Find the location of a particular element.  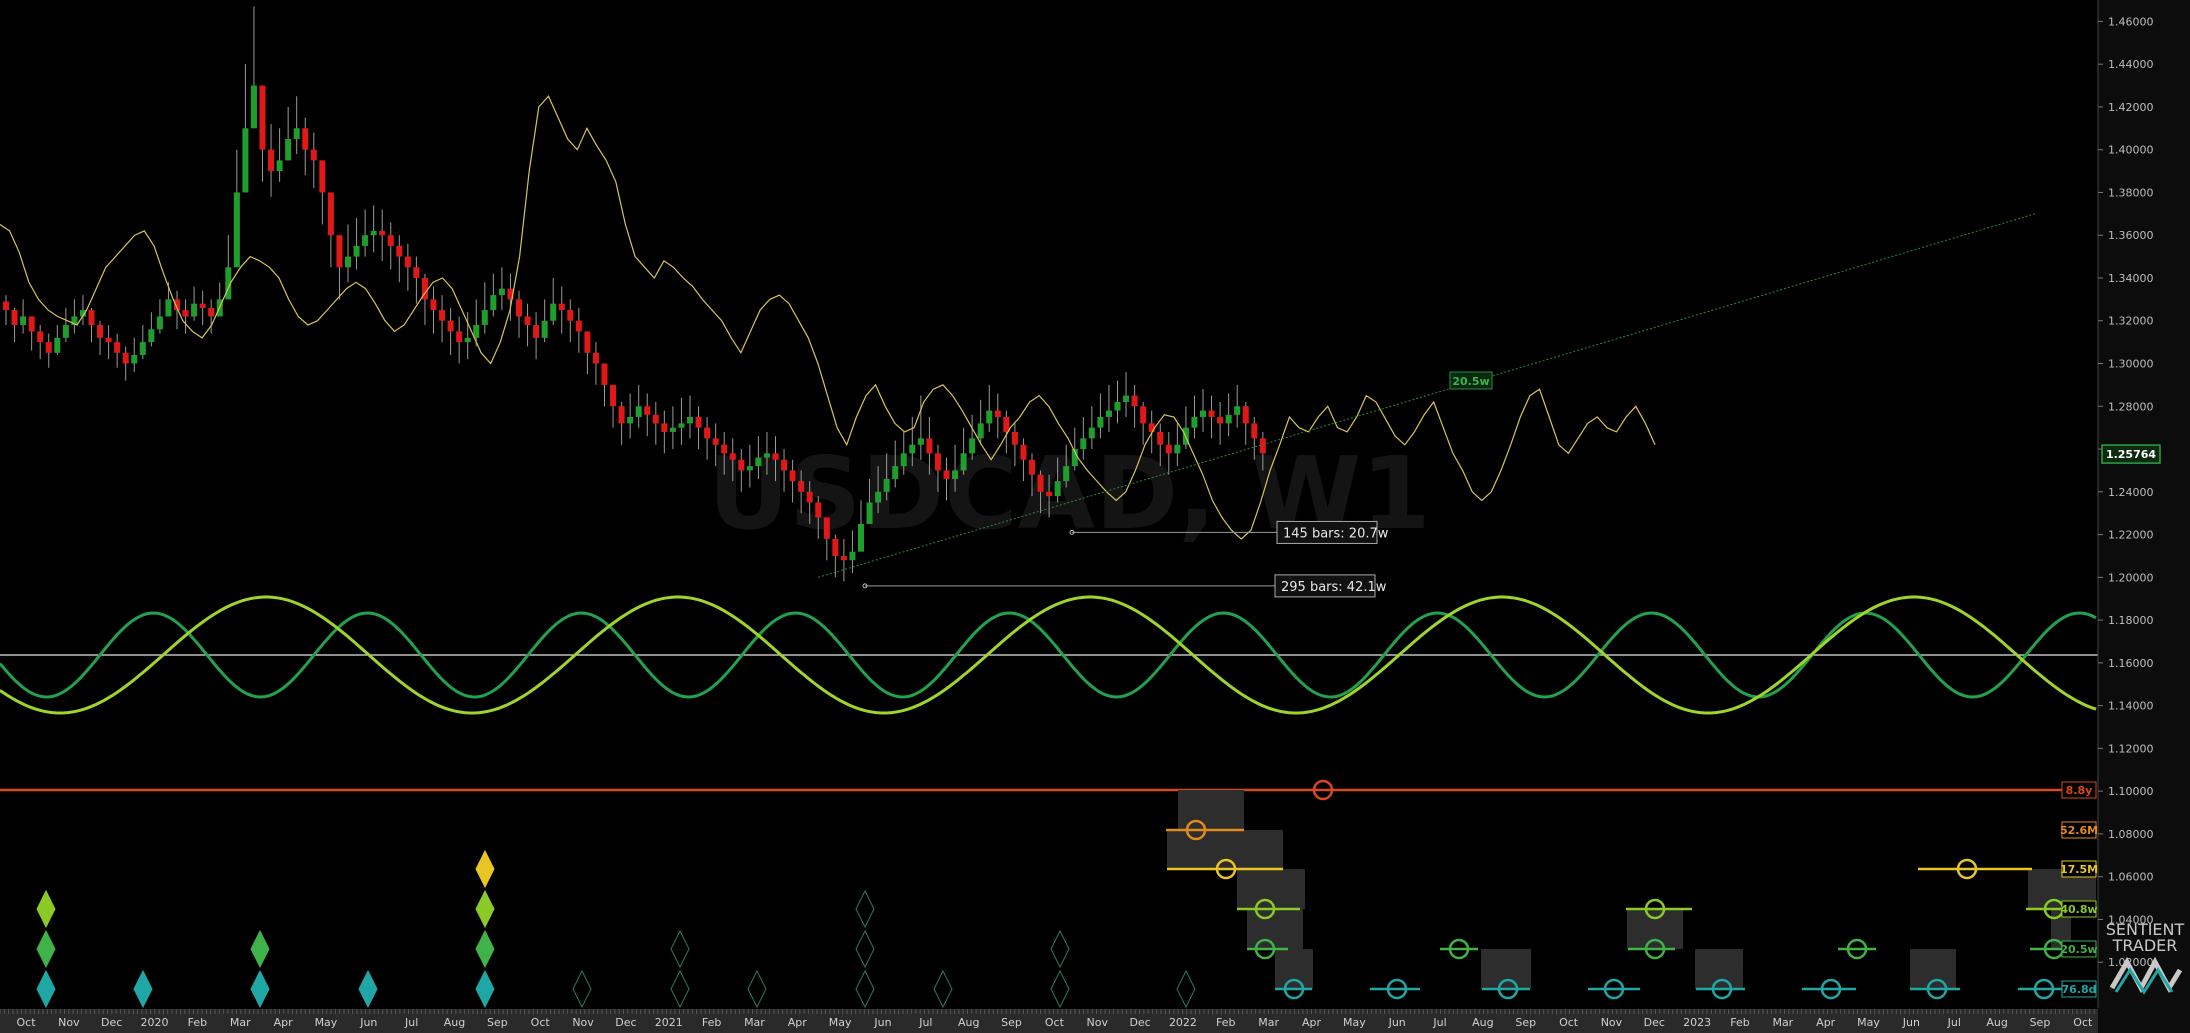

logo-word-trader: TRADER is located at coordinates (2145, 945).